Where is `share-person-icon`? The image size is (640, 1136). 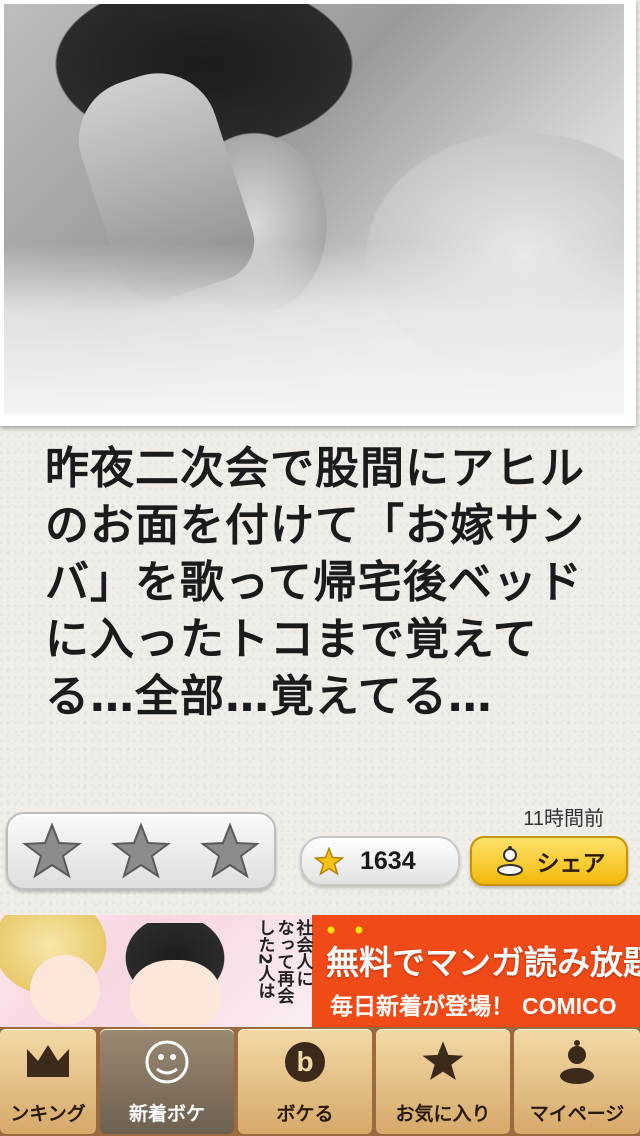
share-person-icon is located at coordinates (509, 861).